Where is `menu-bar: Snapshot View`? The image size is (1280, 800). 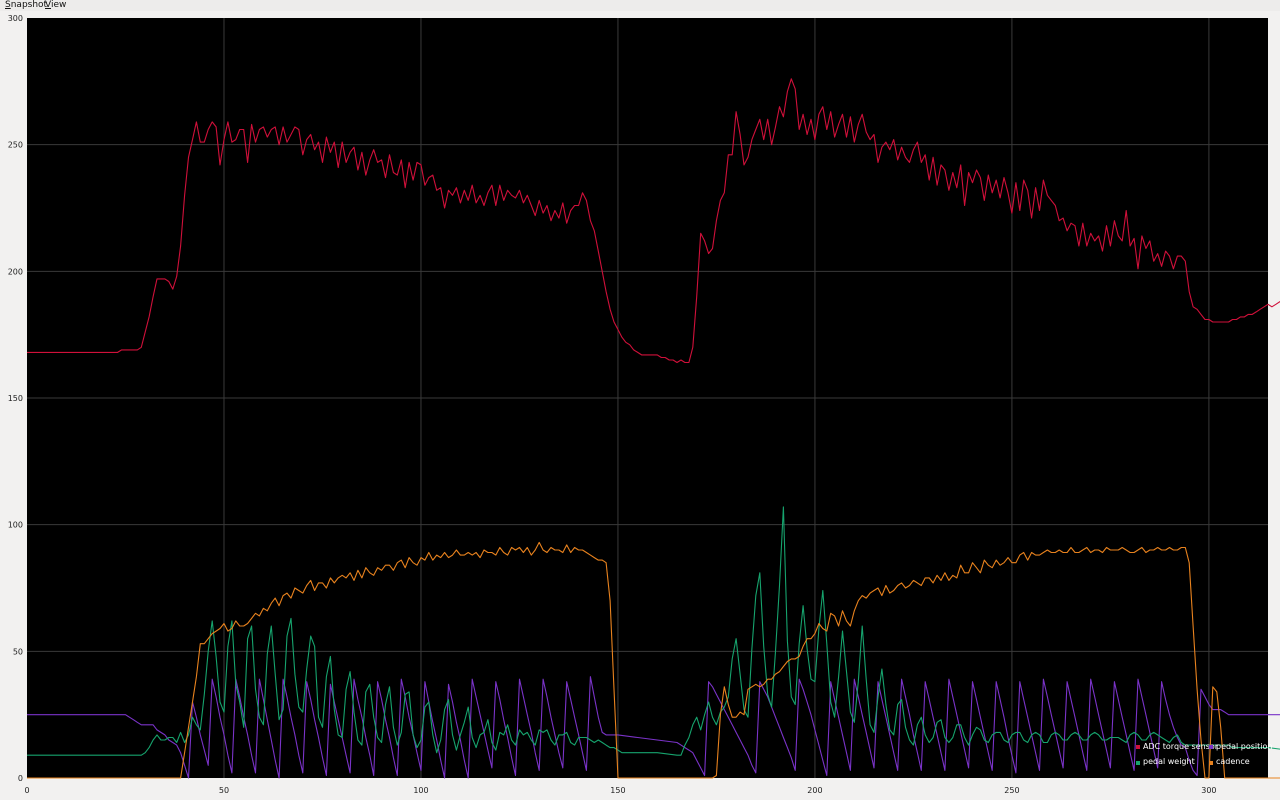
menu-bar: Snapshot View is located at coordinates (640, 5).